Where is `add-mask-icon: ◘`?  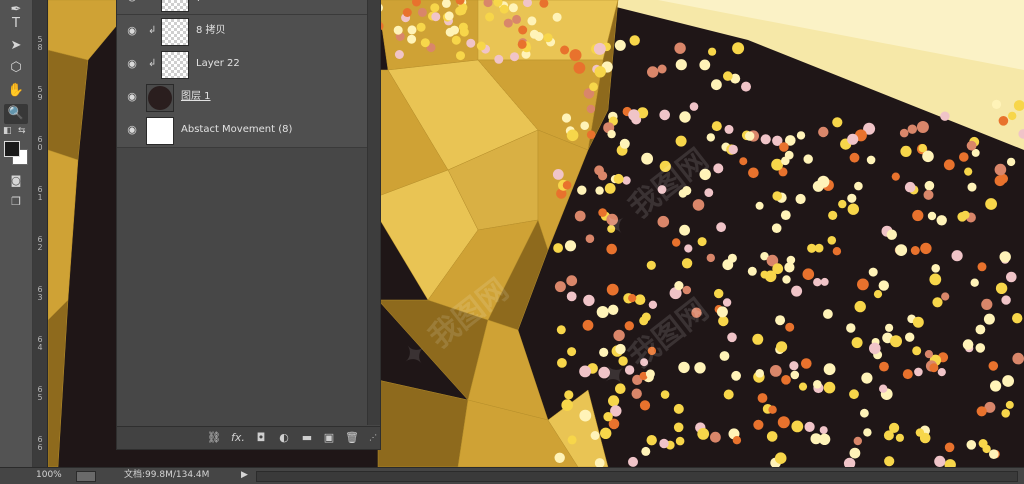
add-mask-icon: ◘ is located at coordinates (261, 438).